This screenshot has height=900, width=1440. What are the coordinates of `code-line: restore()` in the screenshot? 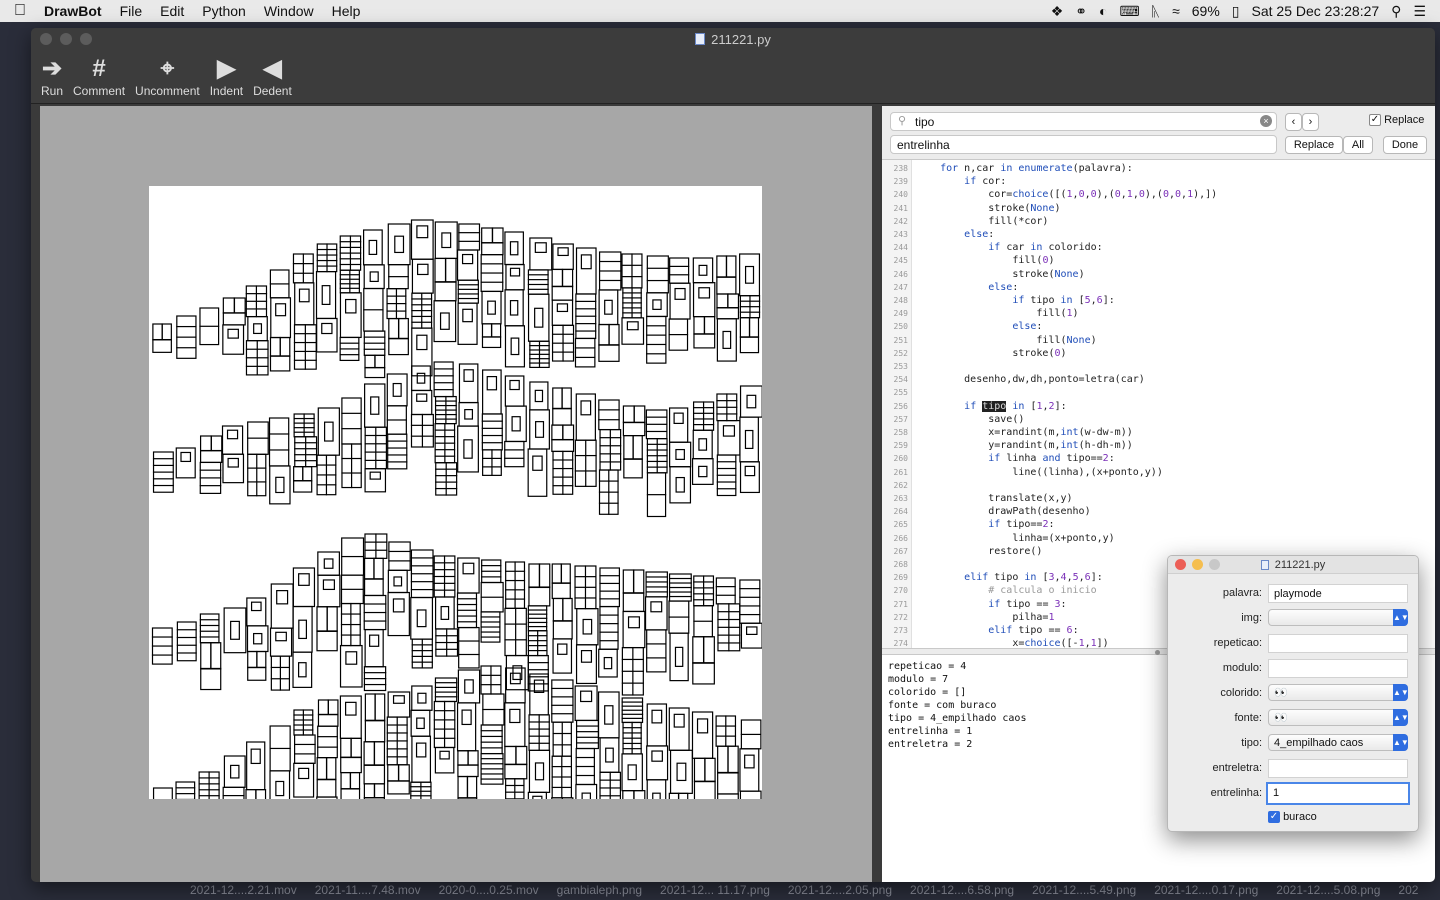 It's located at (979, 551).